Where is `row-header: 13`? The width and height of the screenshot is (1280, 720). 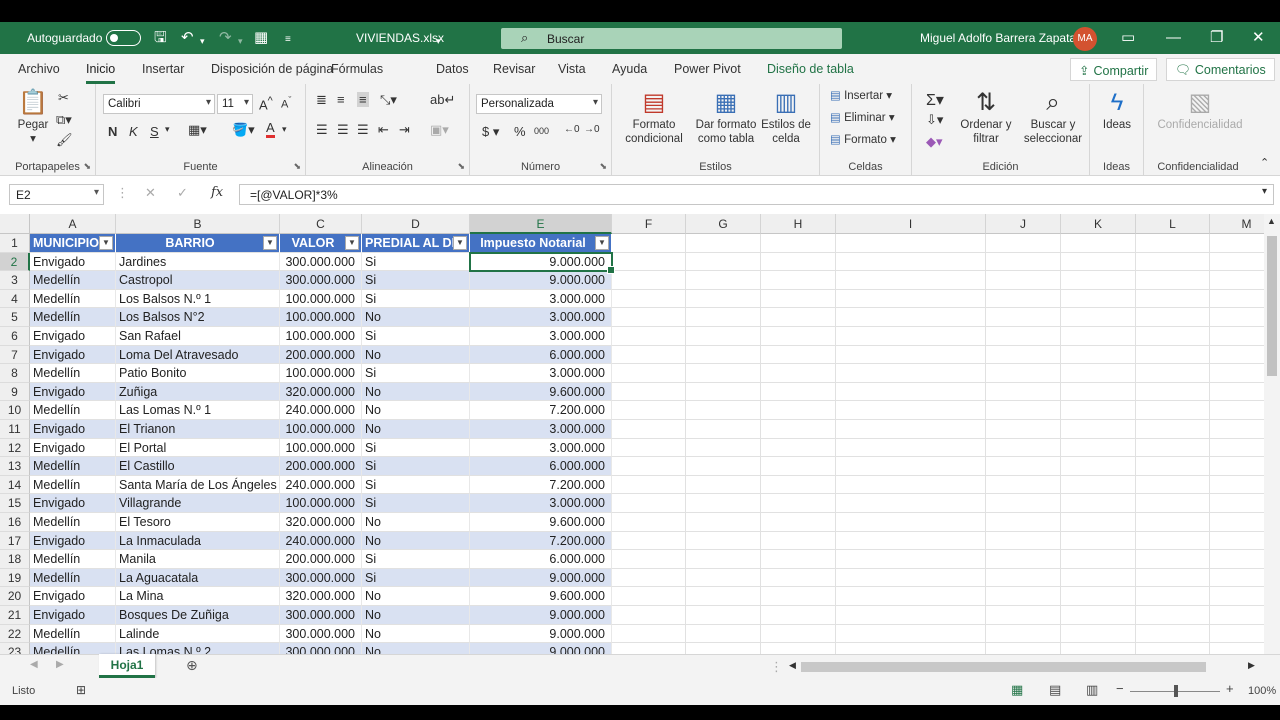
row-header: 13 is located at coordinates (15, 466).